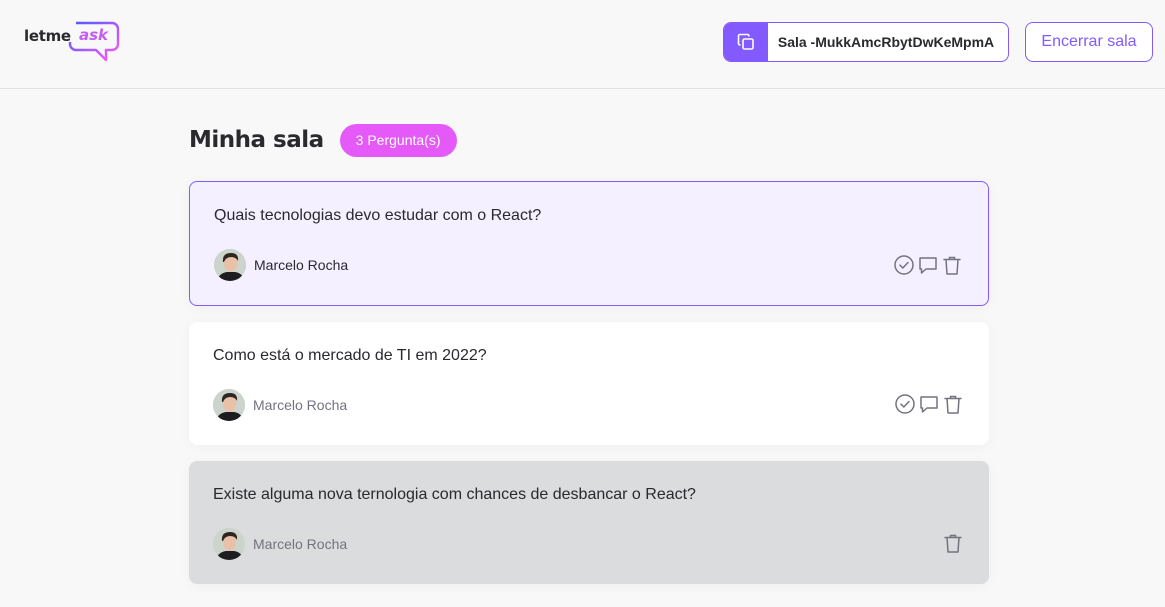  Describe the element at coordinates (398, 140) in the screenshot. I see `question-count-badge: 3 Pergunta(s)` at that location.